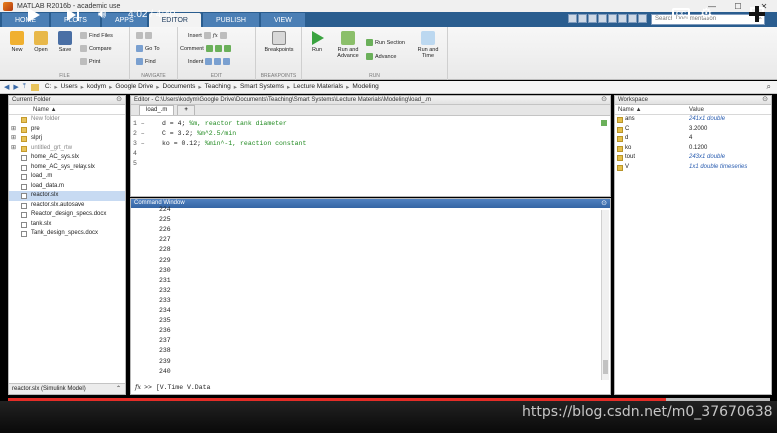  What do you see at coordinates (706, 13) in the screenshot?
I see `settings-gear-icon: ⚙` at bounding box center [706, 13].